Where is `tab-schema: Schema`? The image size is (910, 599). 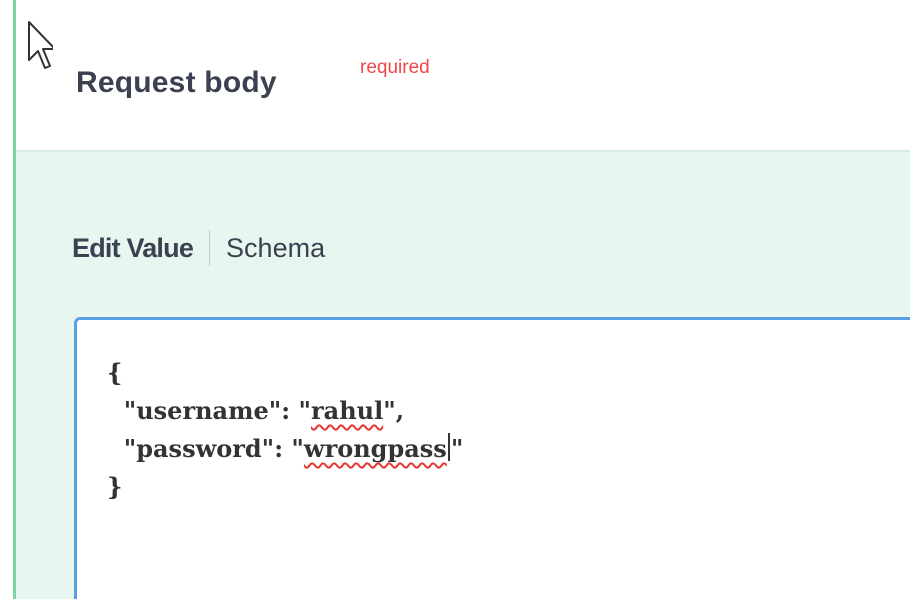 tab-schema: Schema is located at coordinates (275, 248).